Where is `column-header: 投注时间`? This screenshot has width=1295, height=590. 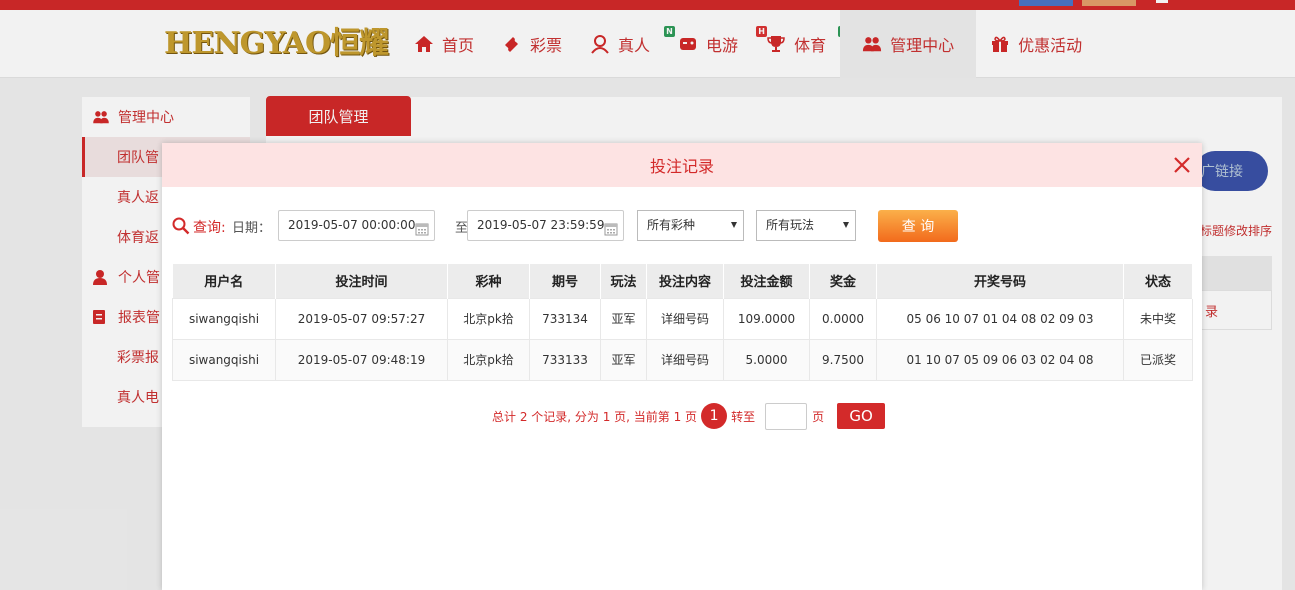 column-header: 投注时间 is located at coordinates (361, 281).